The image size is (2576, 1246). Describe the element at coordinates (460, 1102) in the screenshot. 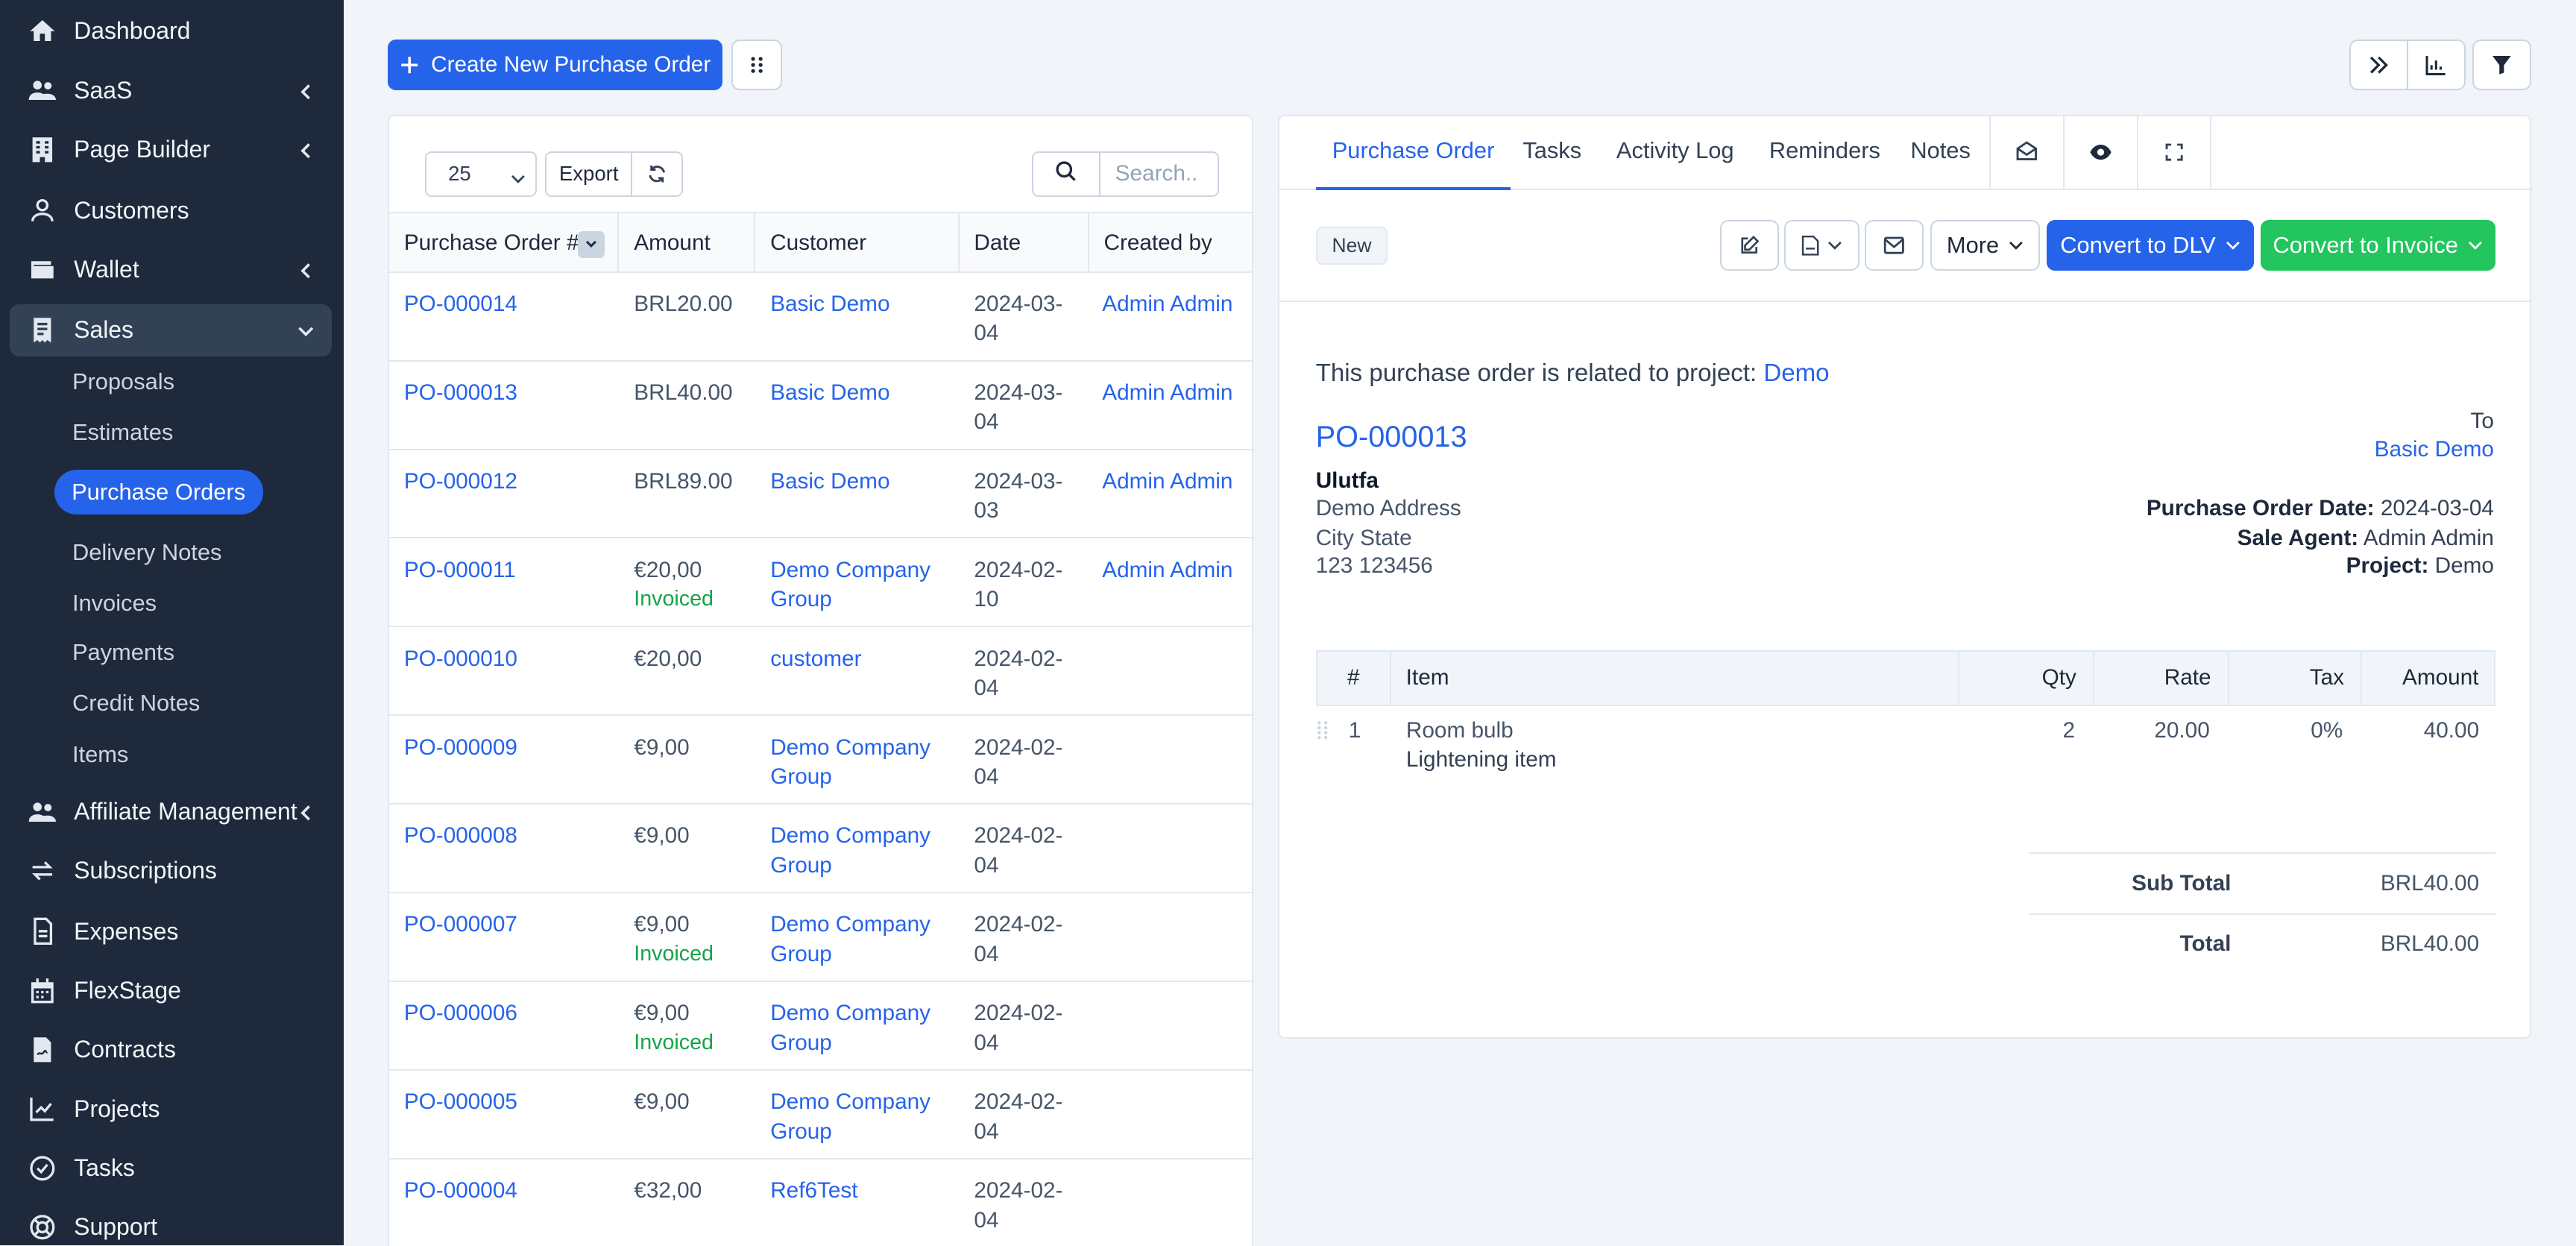

I see `po-number-link: PO-000005` at that location.